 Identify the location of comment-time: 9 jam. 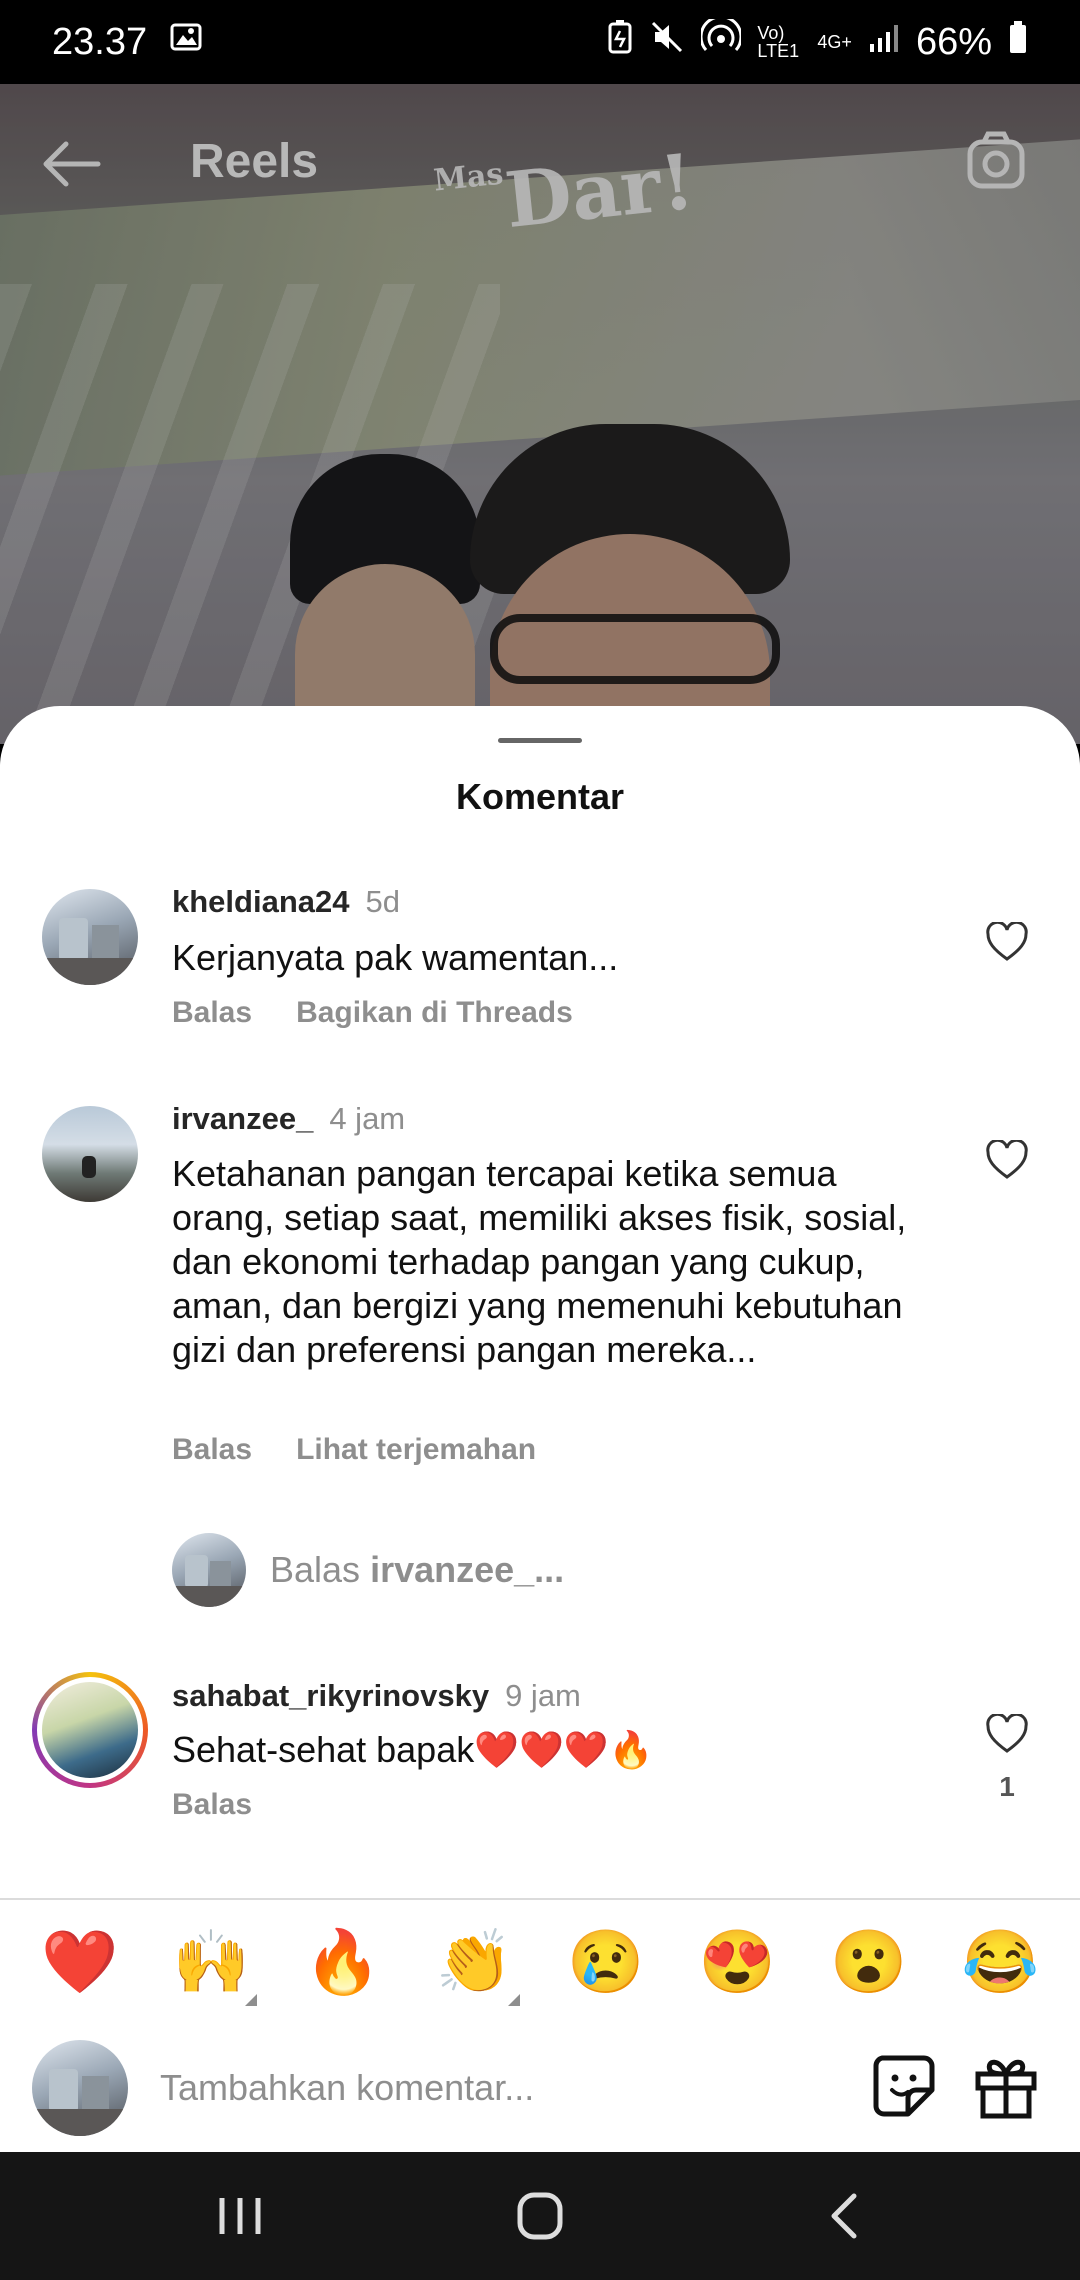
(543, 1695).